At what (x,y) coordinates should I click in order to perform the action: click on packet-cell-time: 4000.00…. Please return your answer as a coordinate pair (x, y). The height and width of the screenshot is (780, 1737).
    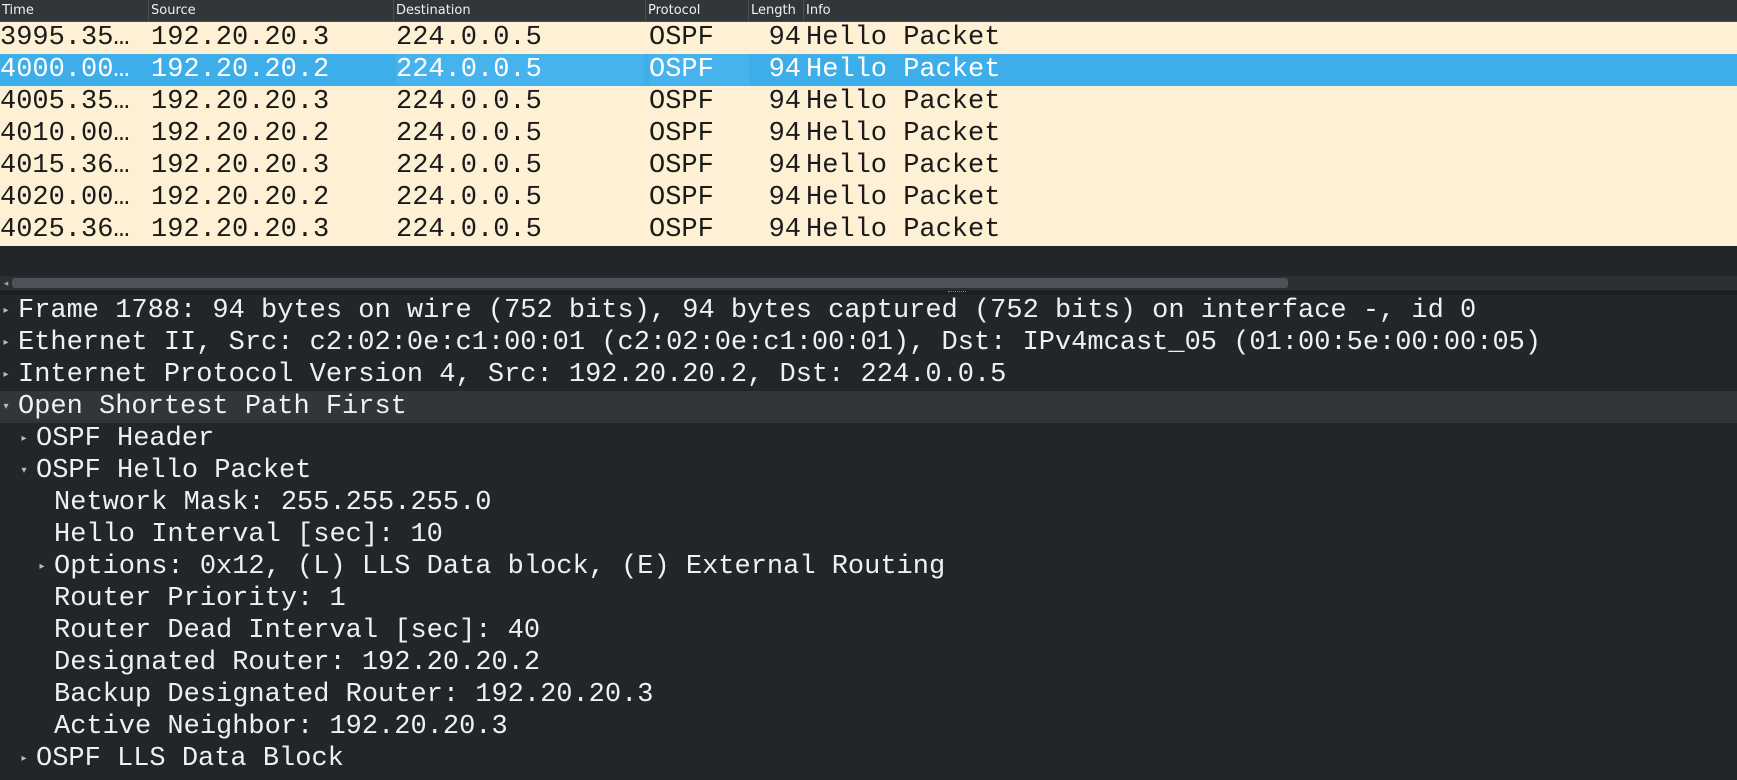
    Looking at the image, I should click on (65, 70).